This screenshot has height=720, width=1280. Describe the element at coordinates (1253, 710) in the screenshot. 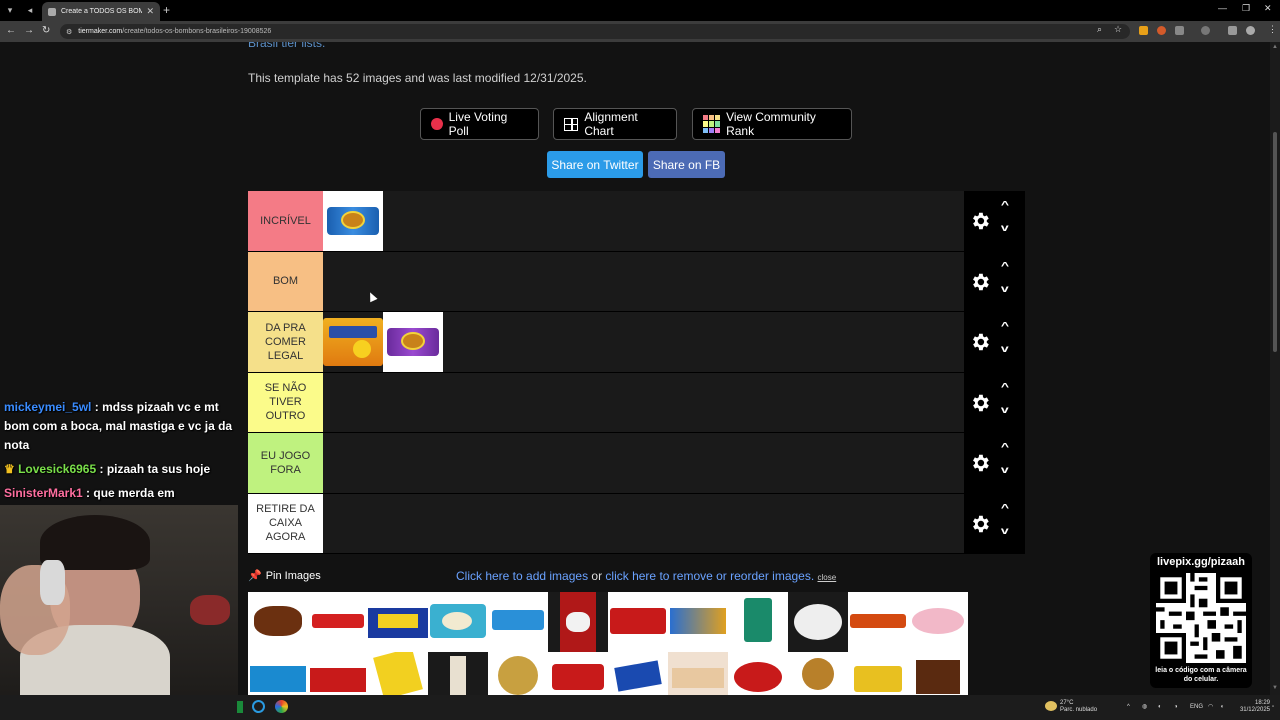

I see `clock-date: 31/12/2025` at that location.